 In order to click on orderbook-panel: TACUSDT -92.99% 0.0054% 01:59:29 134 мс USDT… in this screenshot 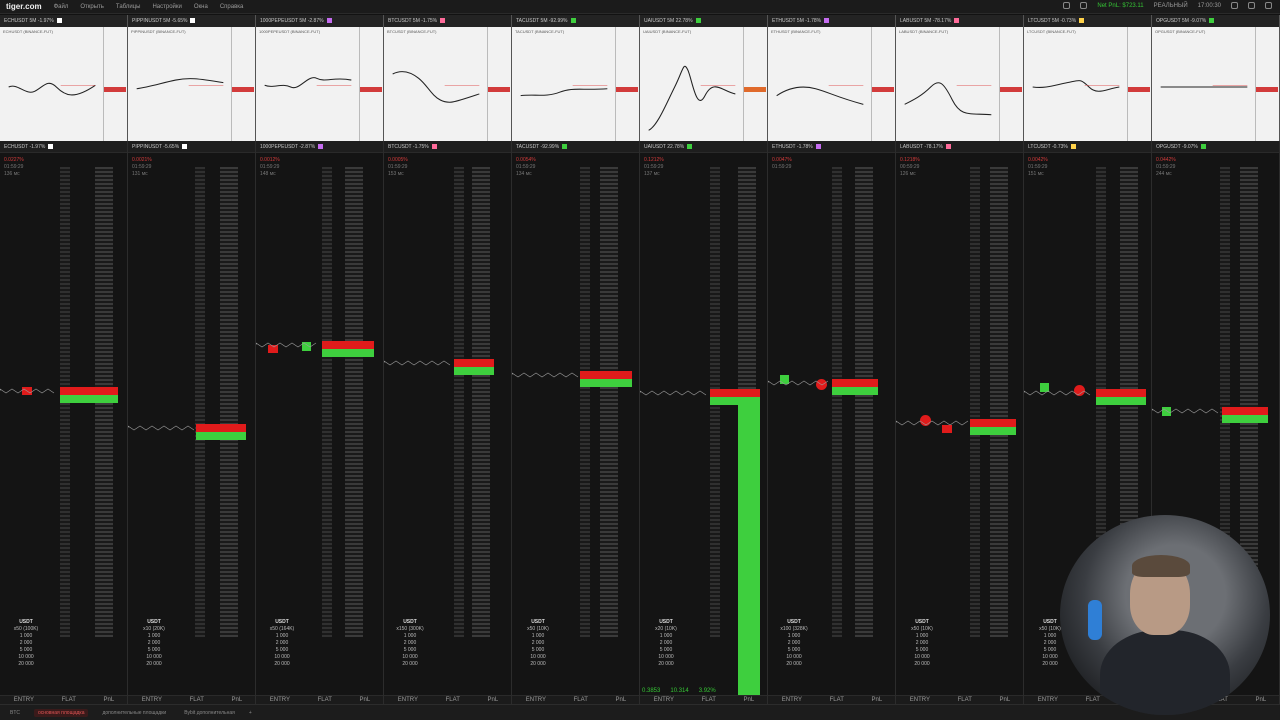, I will do `click(576, 422)`.